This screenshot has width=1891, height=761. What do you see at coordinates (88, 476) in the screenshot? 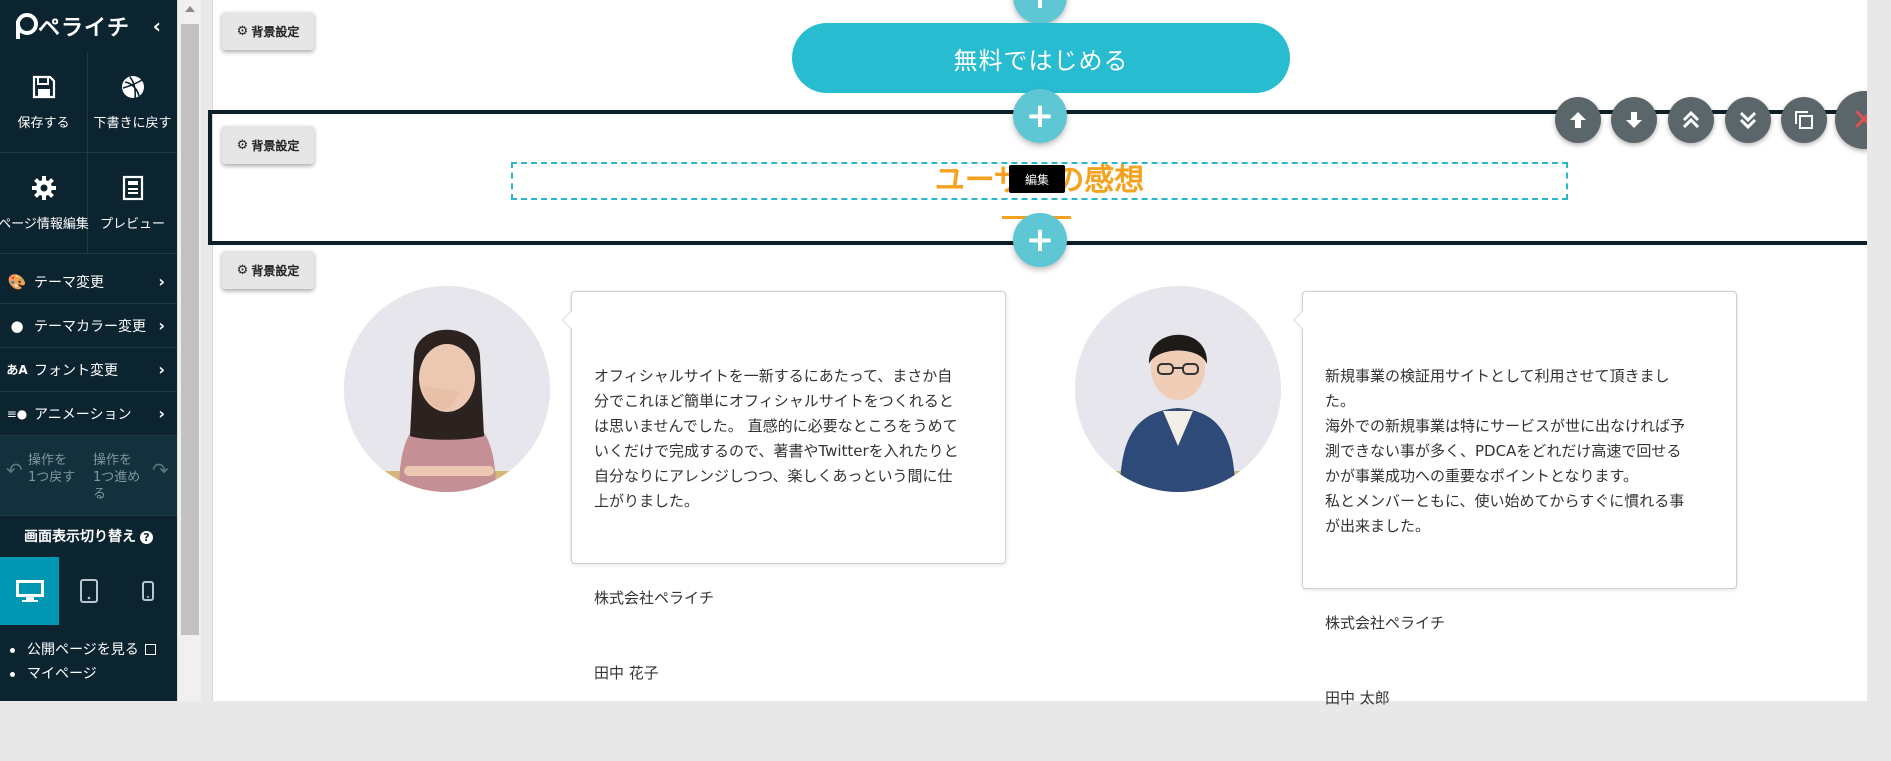
I see `history-controls: ↶ 操作を 1つ戻す 操作を 1つ進め る ↷` at bounding box center [88, 476].